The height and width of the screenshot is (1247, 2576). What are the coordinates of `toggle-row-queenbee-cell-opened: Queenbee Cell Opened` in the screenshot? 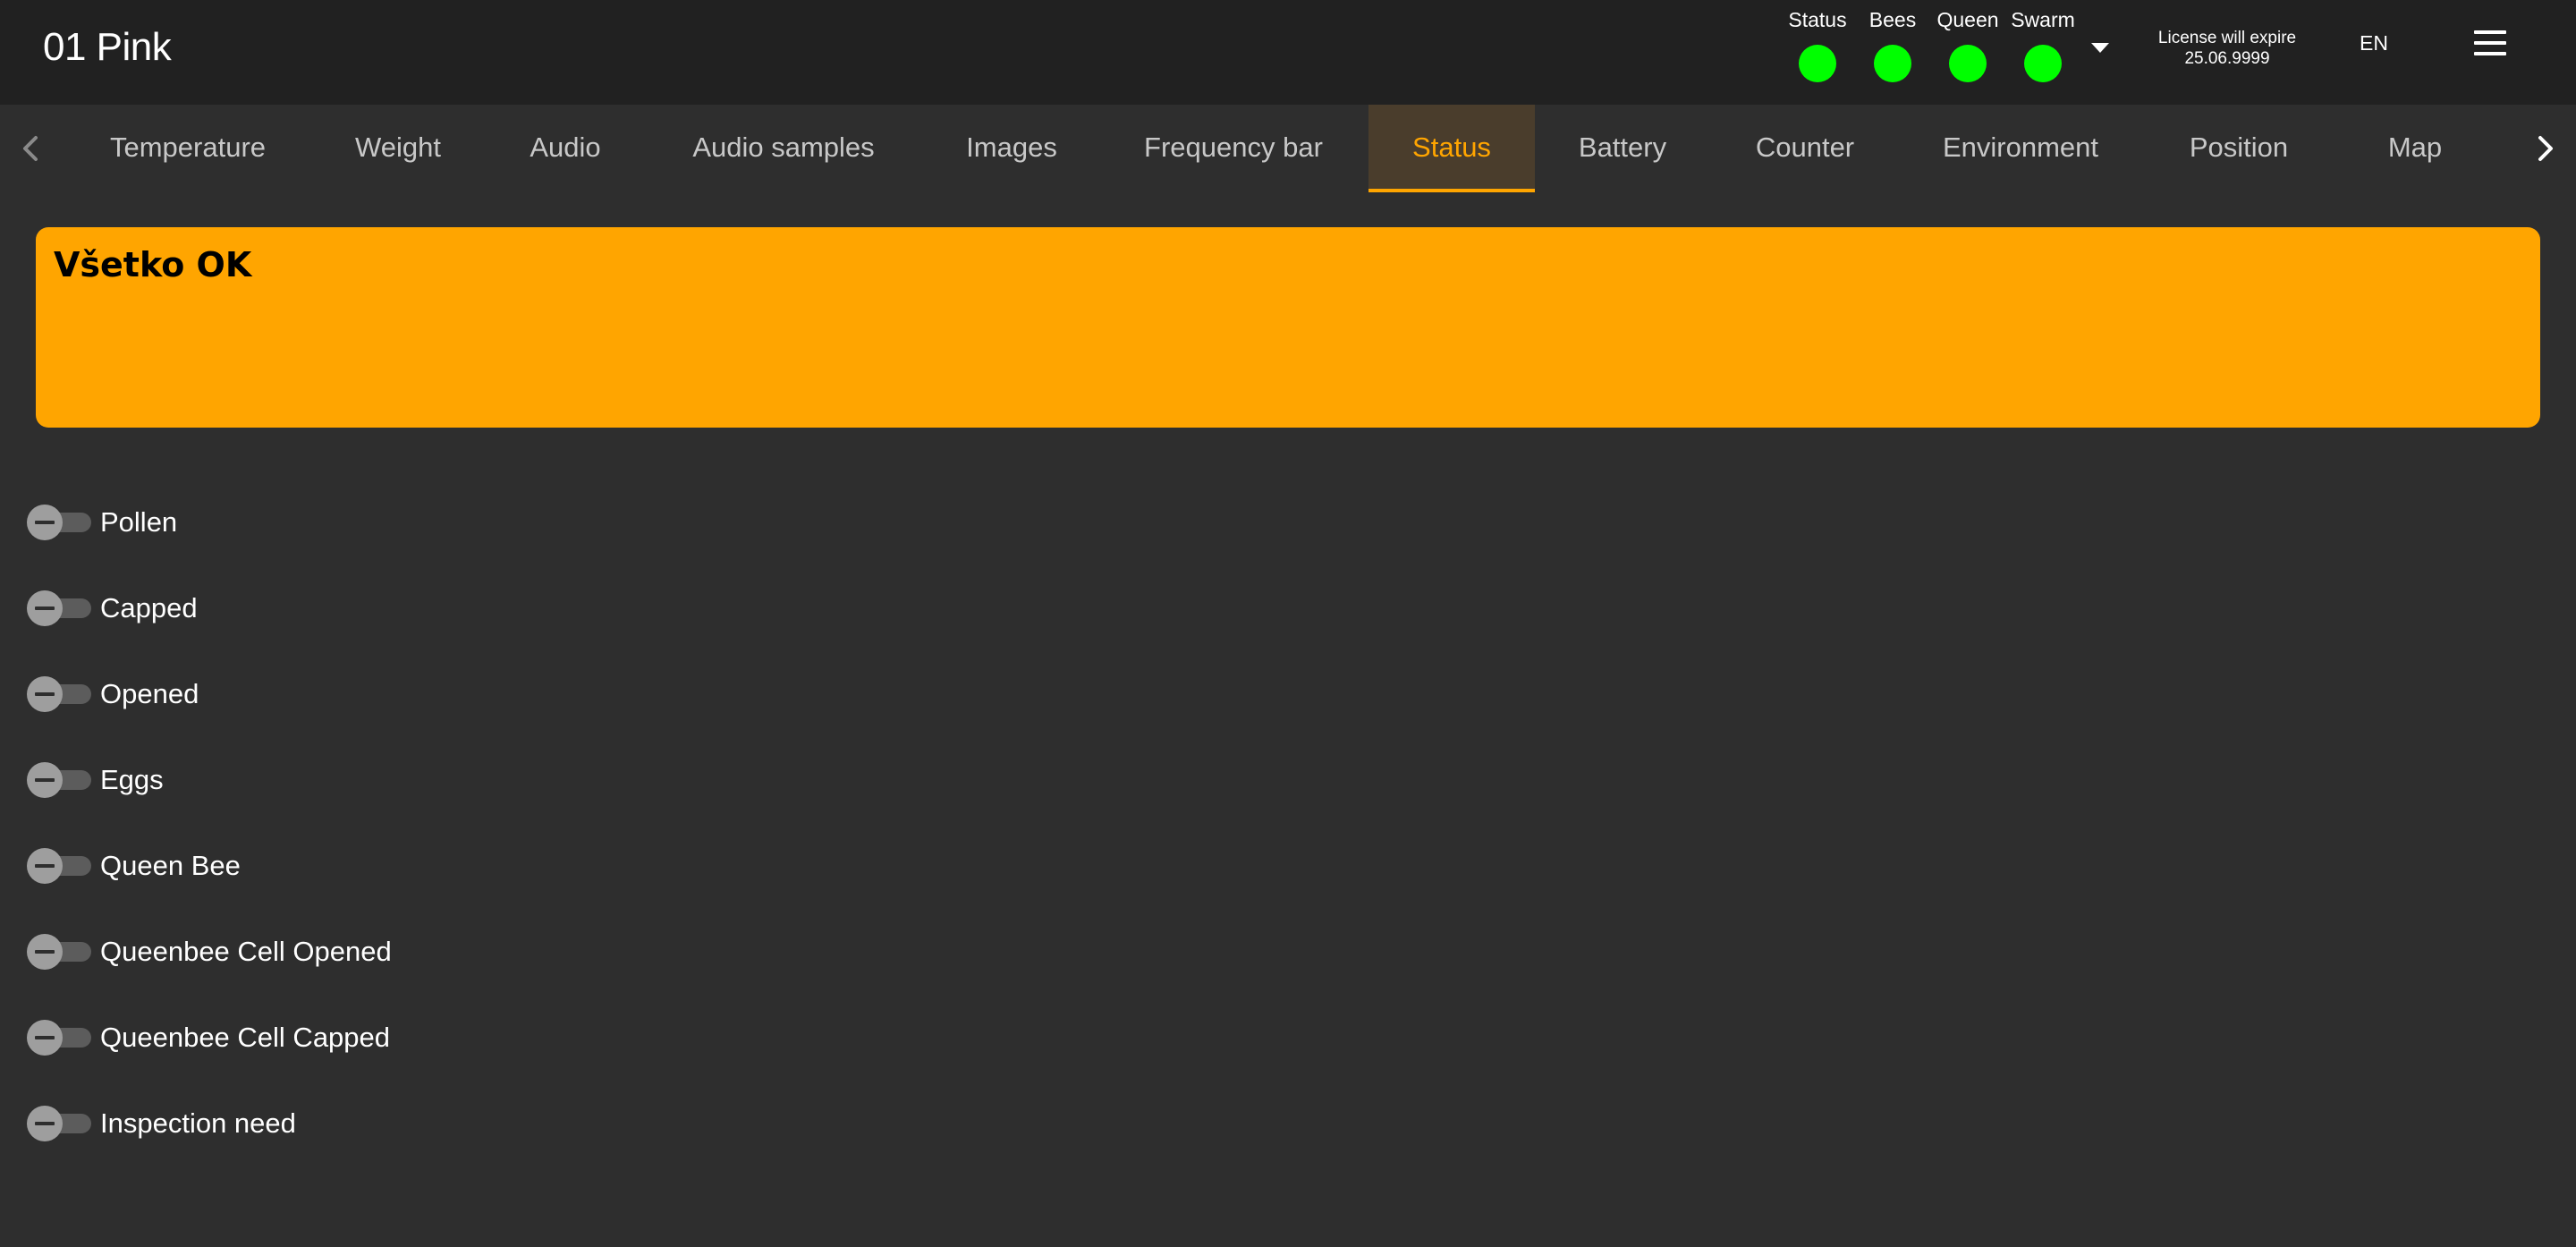 It's located at (384, 951).